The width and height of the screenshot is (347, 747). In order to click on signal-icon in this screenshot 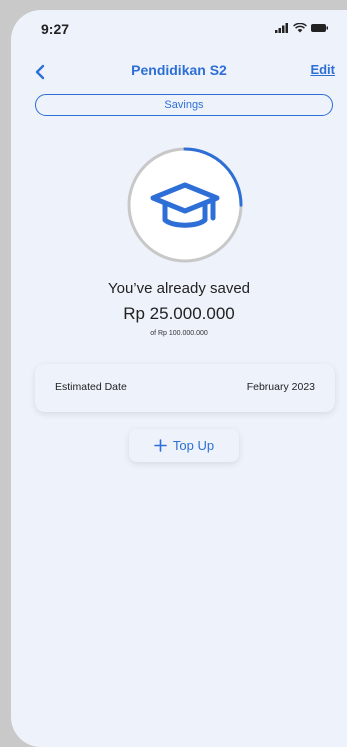, I will do `click(281, 28)`.